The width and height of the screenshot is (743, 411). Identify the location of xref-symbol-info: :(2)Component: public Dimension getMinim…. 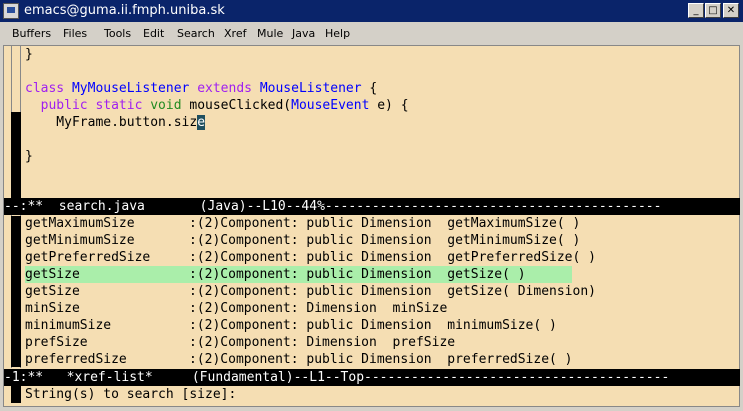
(385, 240).